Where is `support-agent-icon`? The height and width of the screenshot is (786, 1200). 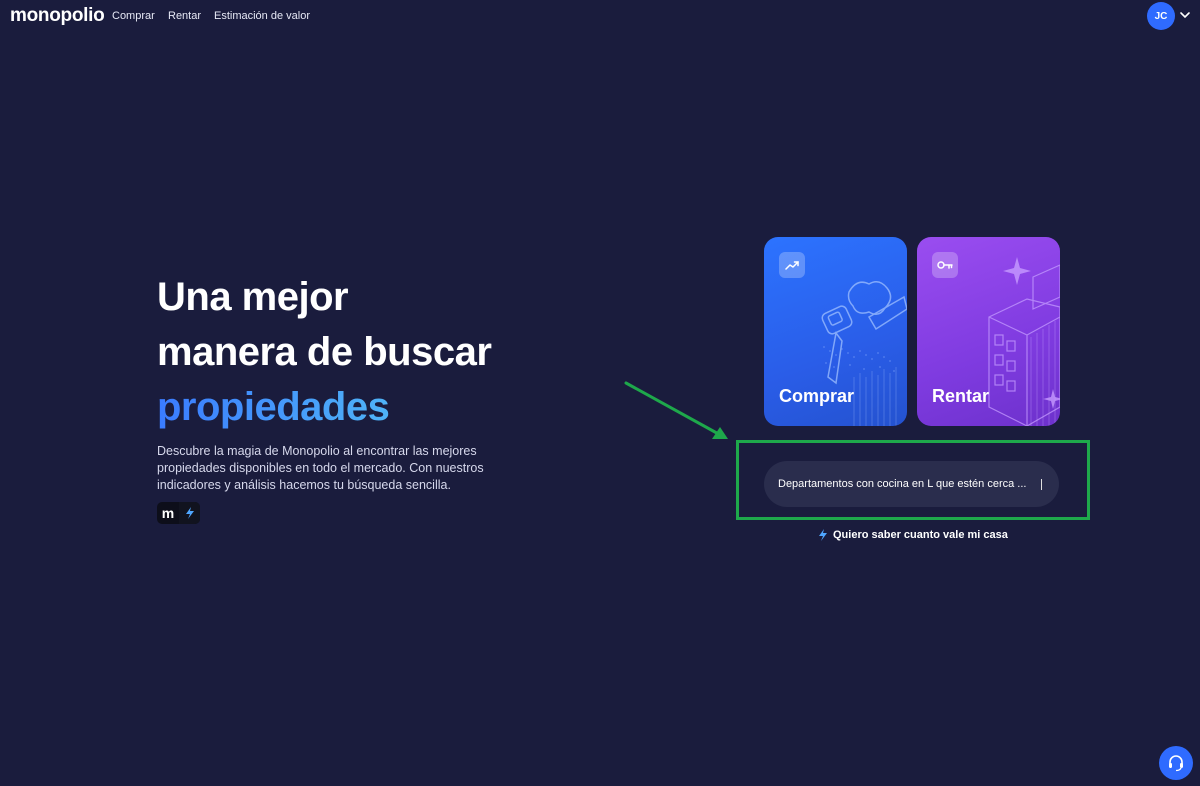 support-agent-icon is located at coordinates (1176, 763).